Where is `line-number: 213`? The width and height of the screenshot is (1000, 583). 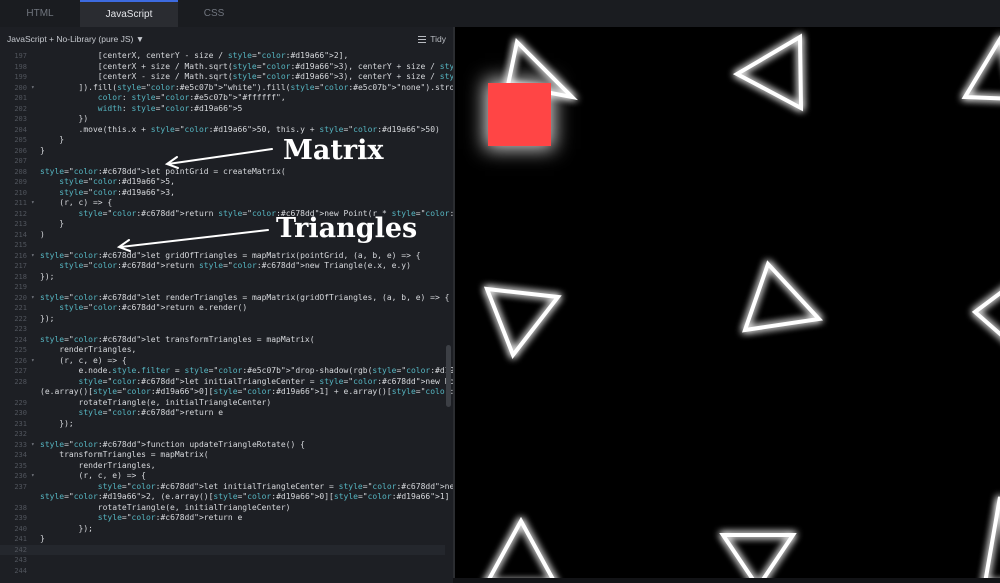
line-number: 213 is located at coordinates (20, 224).